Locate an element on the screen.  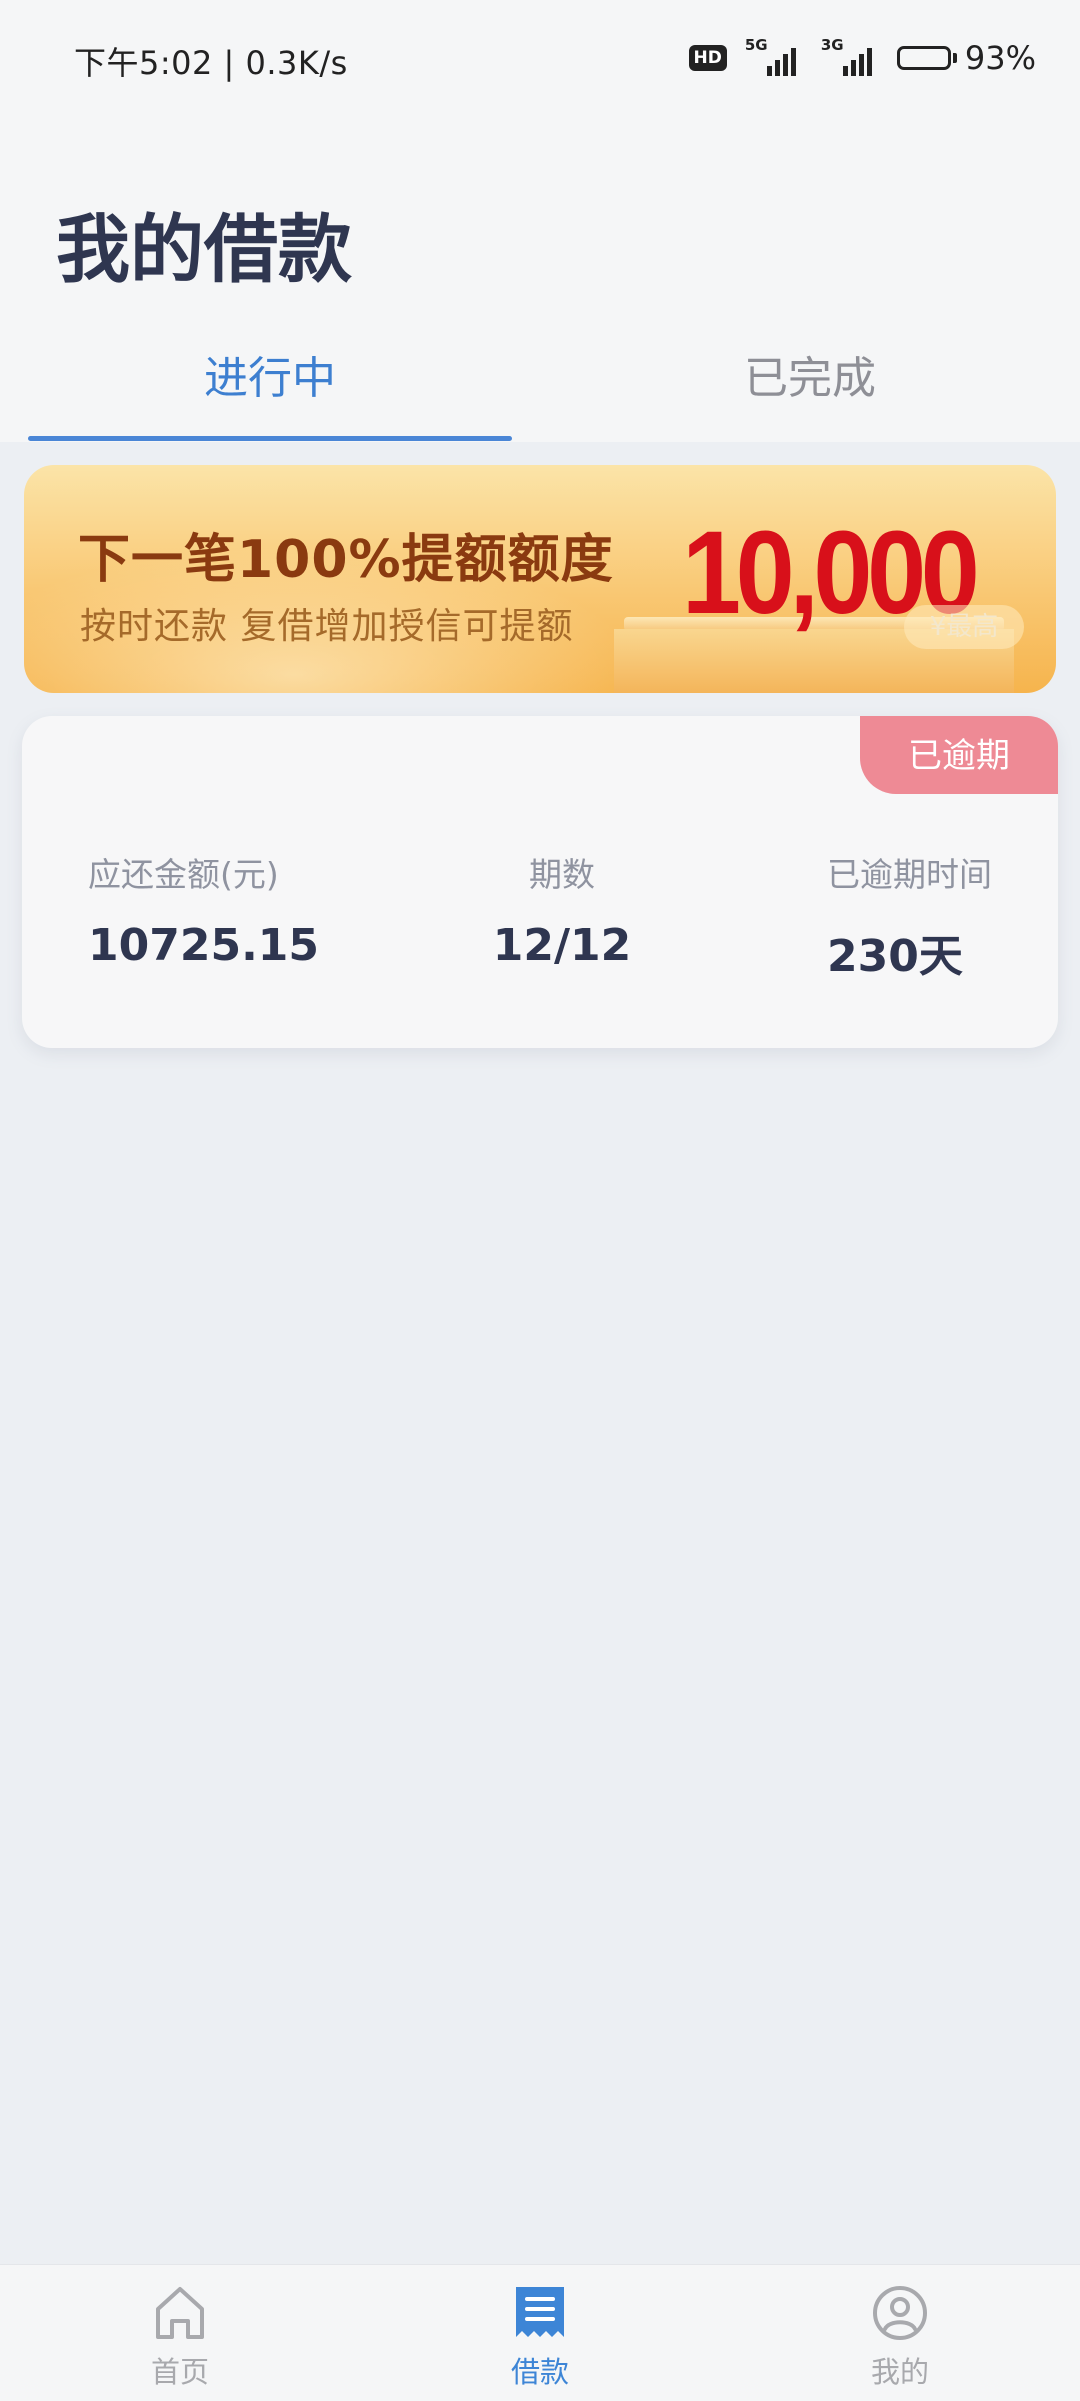
page-title: 我的借款 is located at coordinates (204, 250).